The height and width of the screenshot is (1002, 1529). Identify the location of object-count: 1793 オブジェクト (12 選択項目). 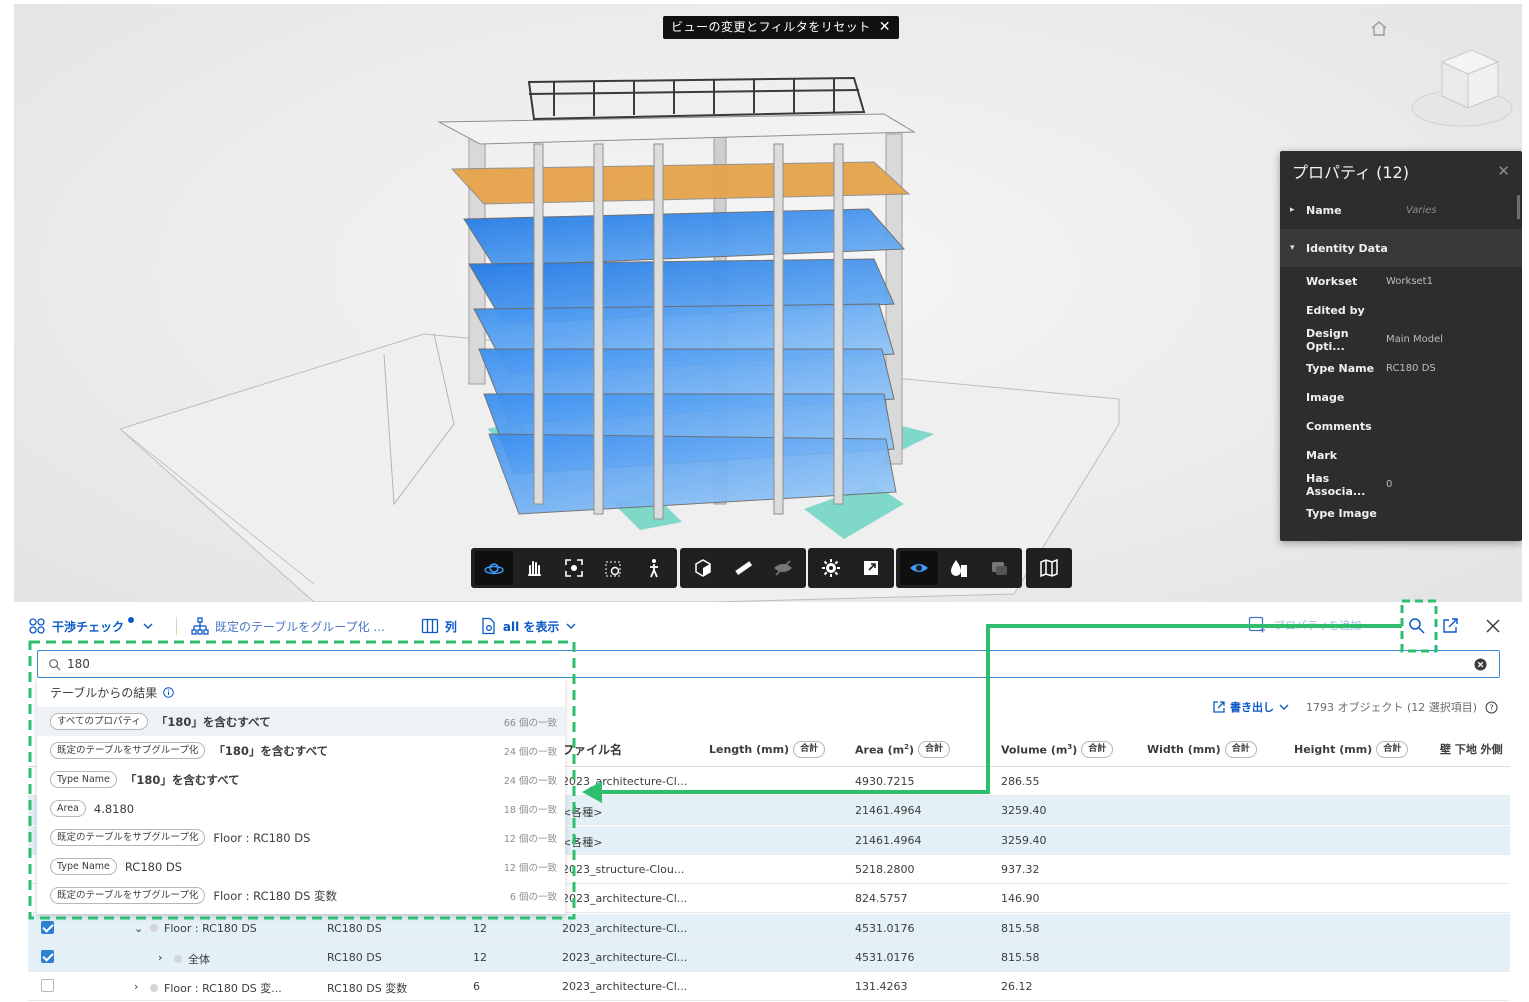
(1392, 707).